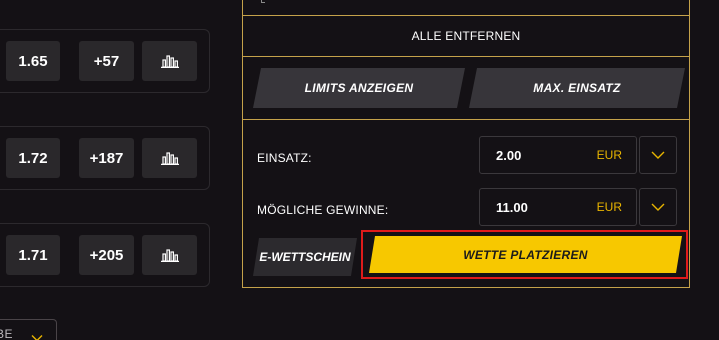  I want to click on possible-win-label: MÖGLICHE GEWINNE:, so click(323, 210).